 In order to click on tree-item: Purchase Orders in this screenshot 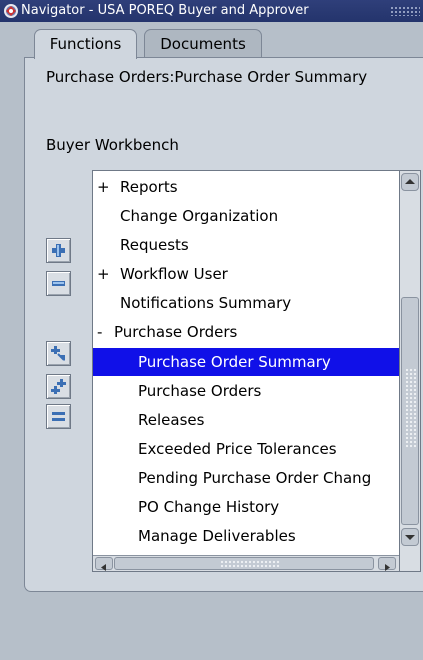, I will do `click(246, 391)`.